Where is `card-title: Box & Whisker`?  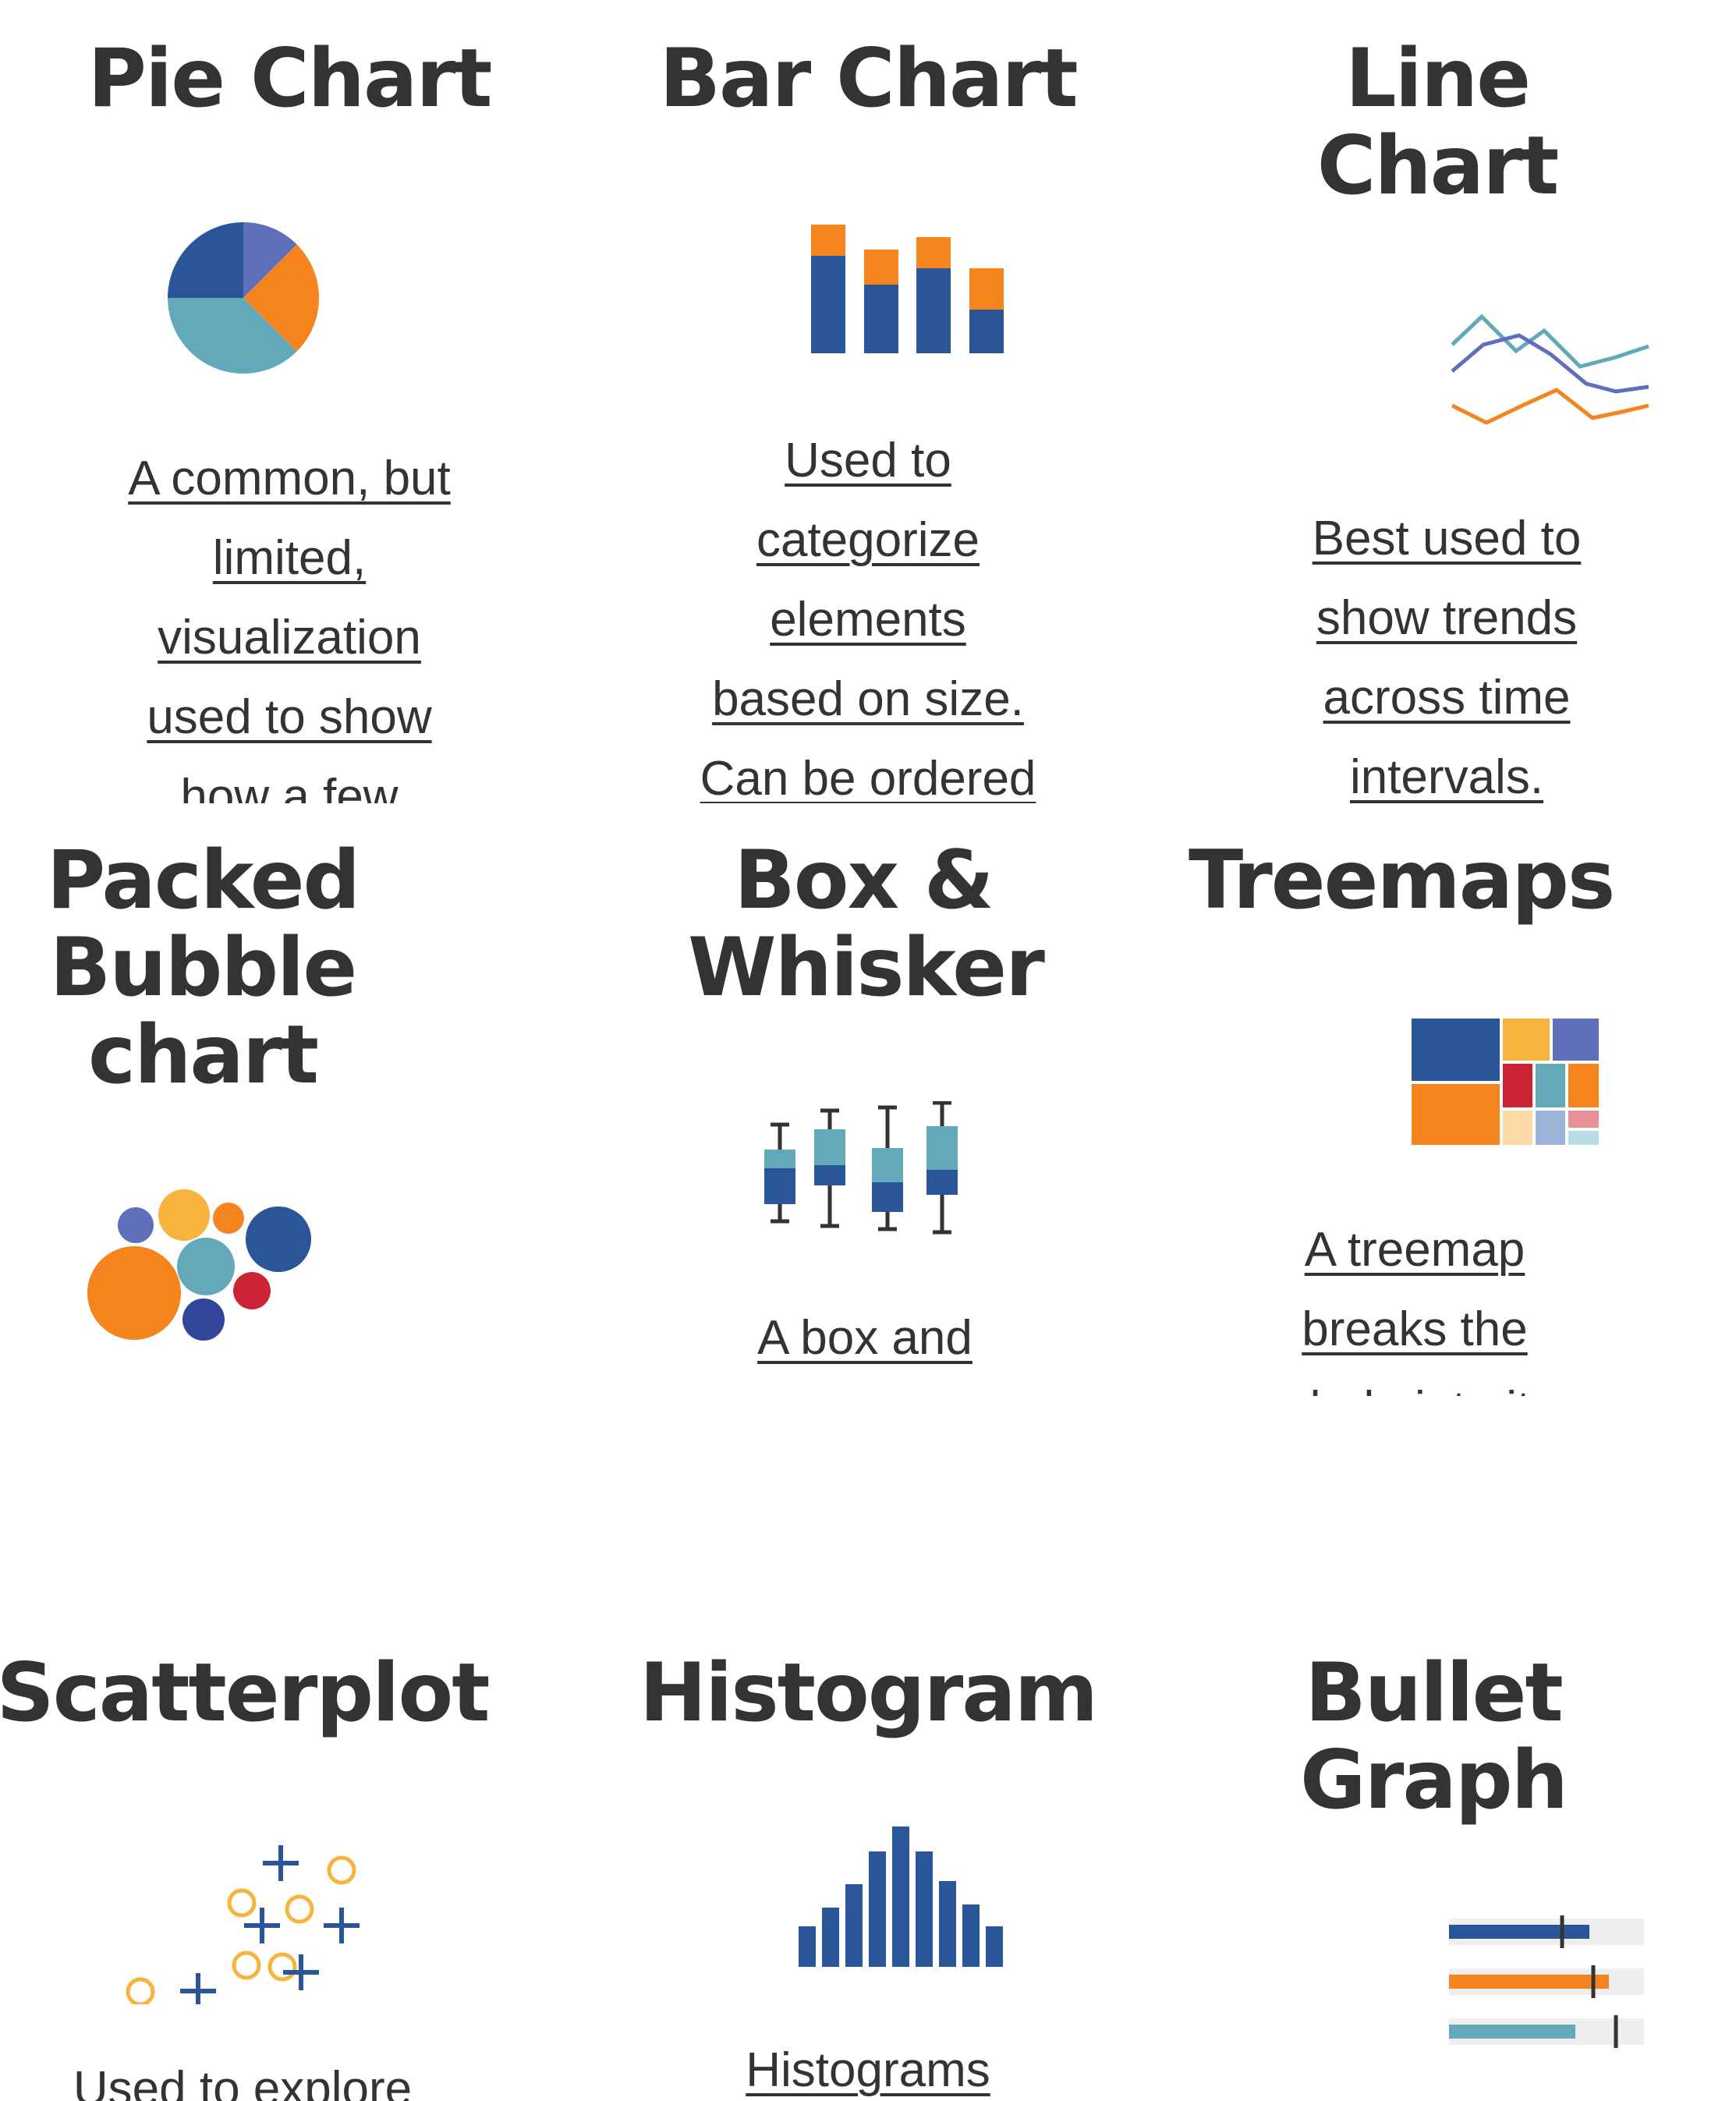 card-title: Box & Whisker is located at coordinates (867, 924).